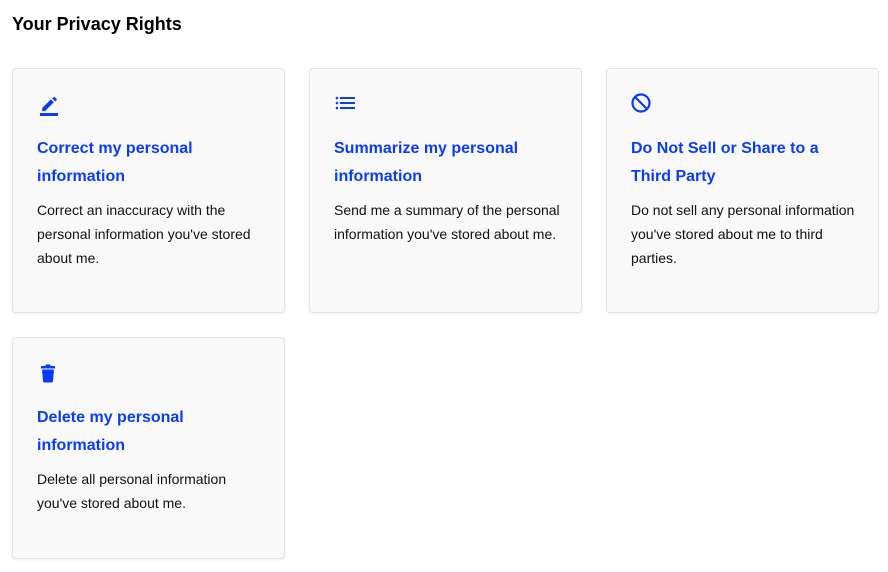  What do you see at coordinates (115, 162) in the screenshot?
I see `card-title: Correct my personal information` at bounding box center [115, 162].